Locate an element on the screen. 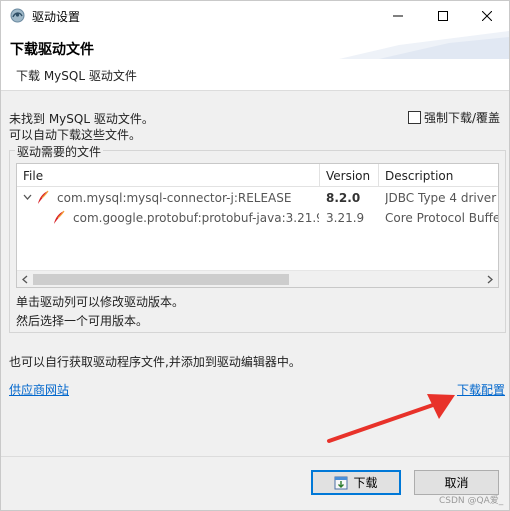 Image resolution: width=510 pixels, height=511 pixels. column-header-file: File is located at coordinates (33, 176).